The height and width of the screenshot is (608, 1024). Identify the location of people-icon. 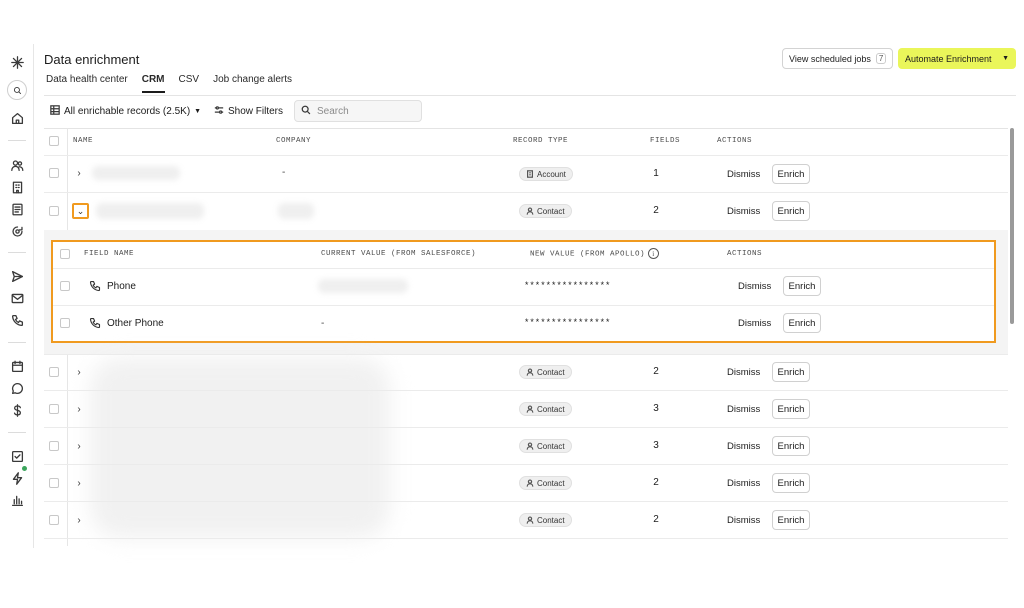
(17, 165).